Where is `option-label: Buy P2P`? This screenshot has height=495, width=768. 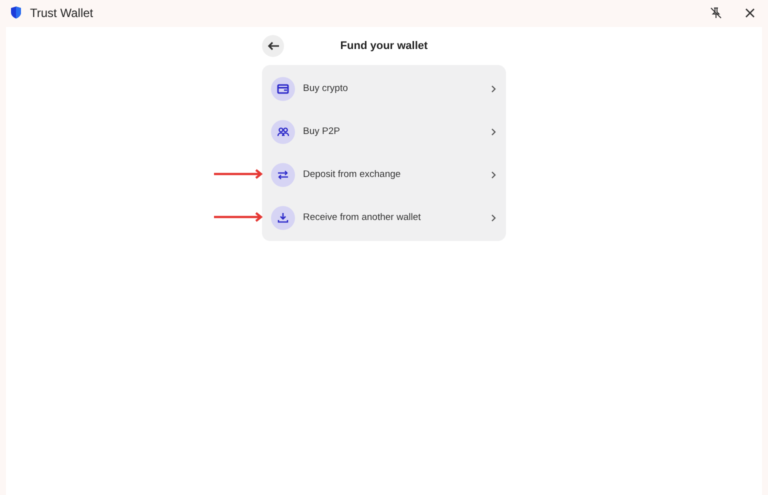
option-label: Buy P2P is located at coordinates (322, 131).